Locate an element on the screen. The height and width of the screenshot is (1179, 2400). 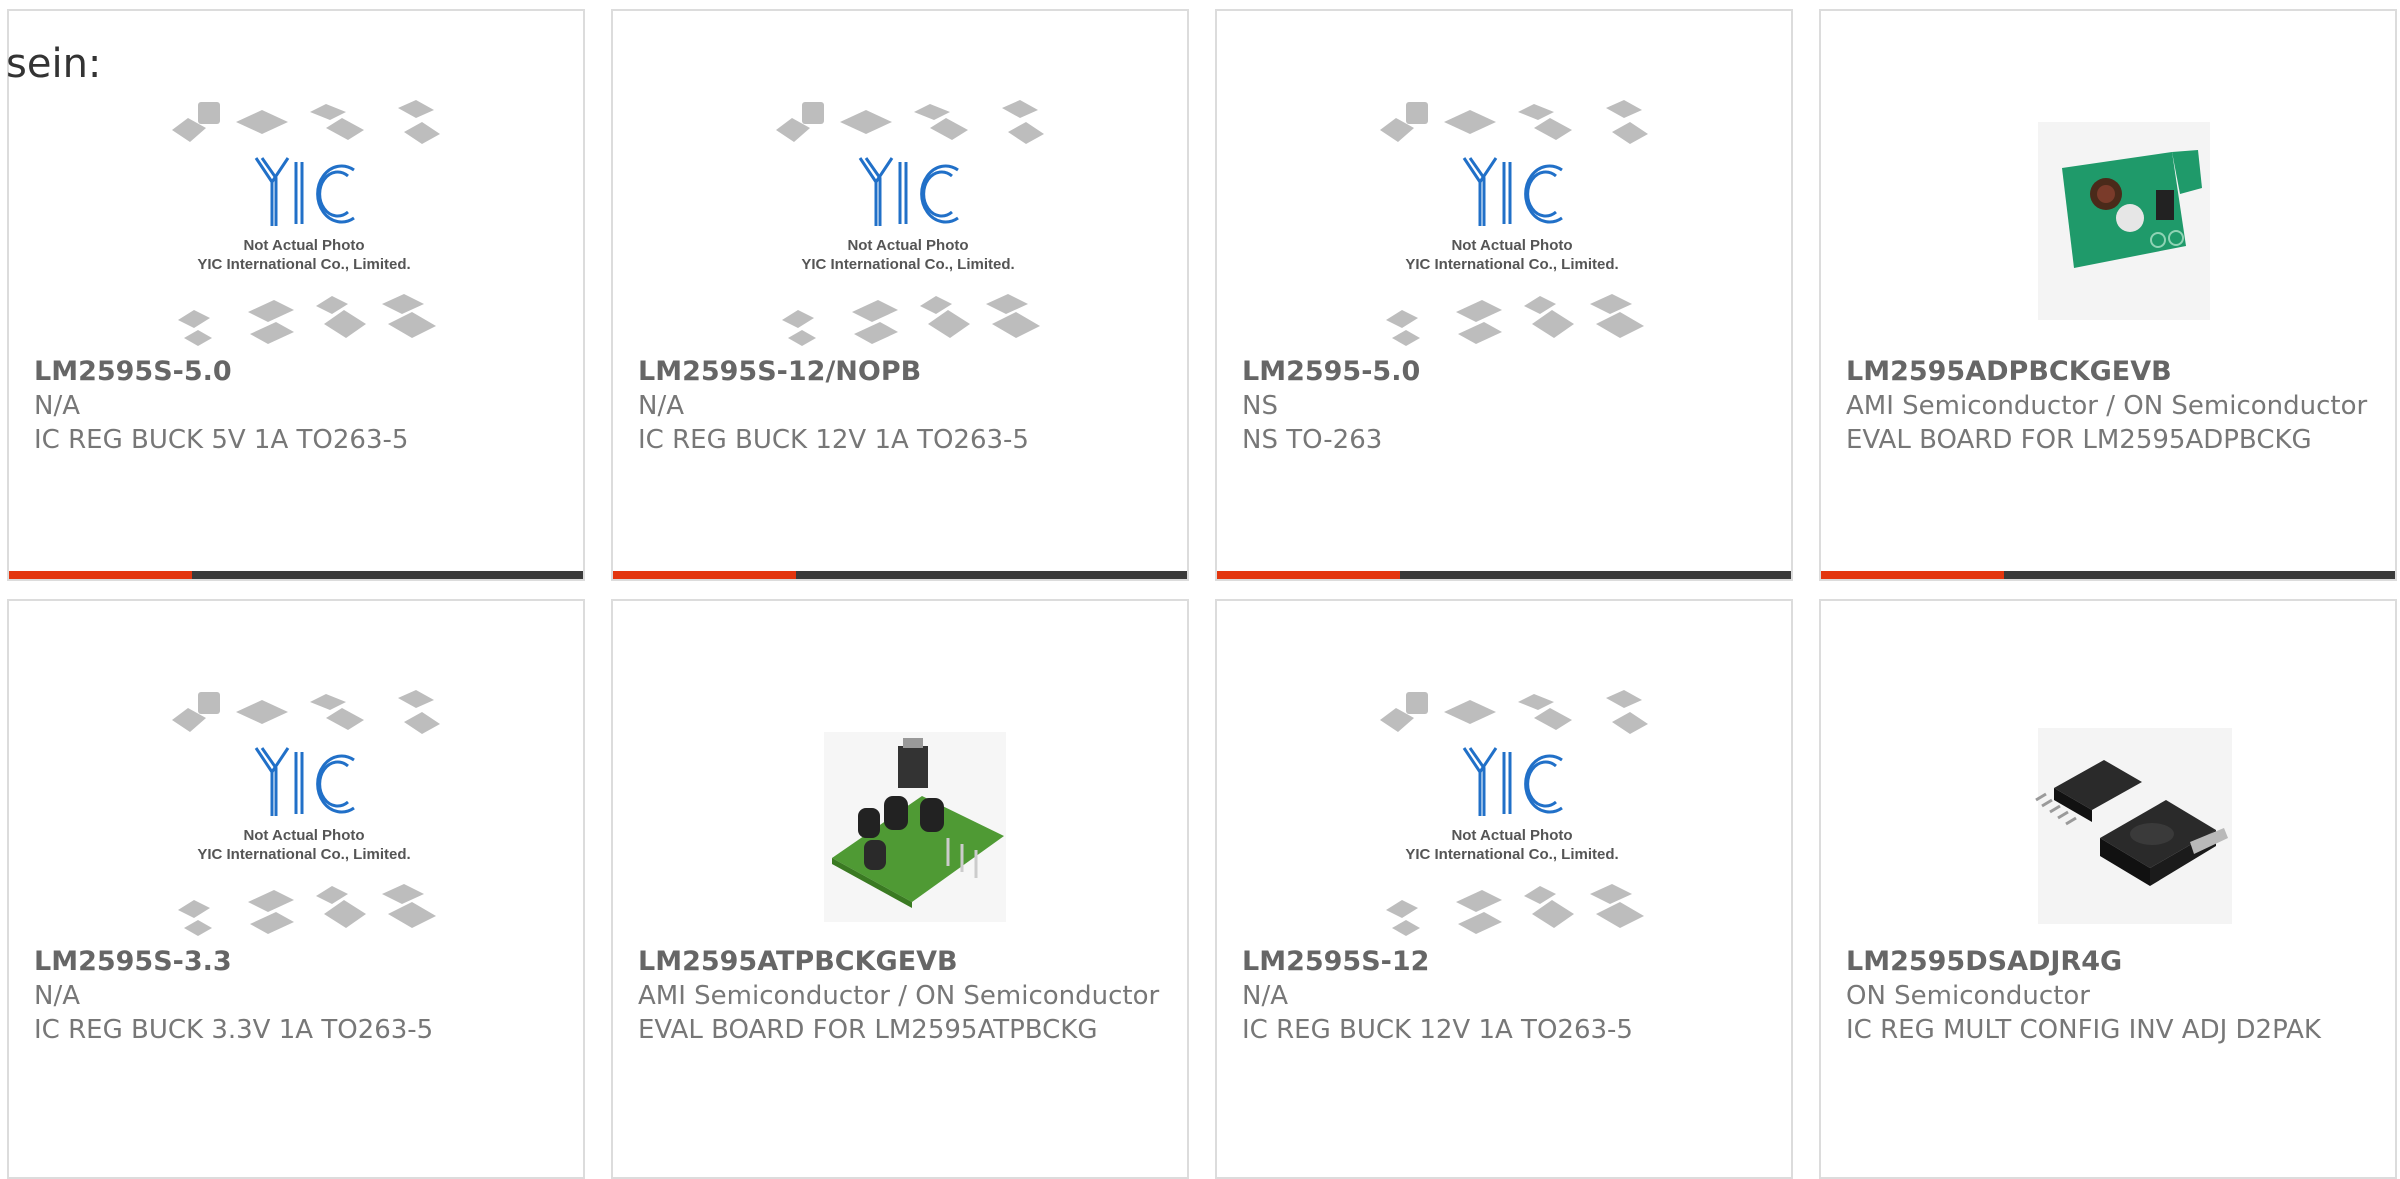
description: NS TO-263 is located at coordinates (1312, 440).